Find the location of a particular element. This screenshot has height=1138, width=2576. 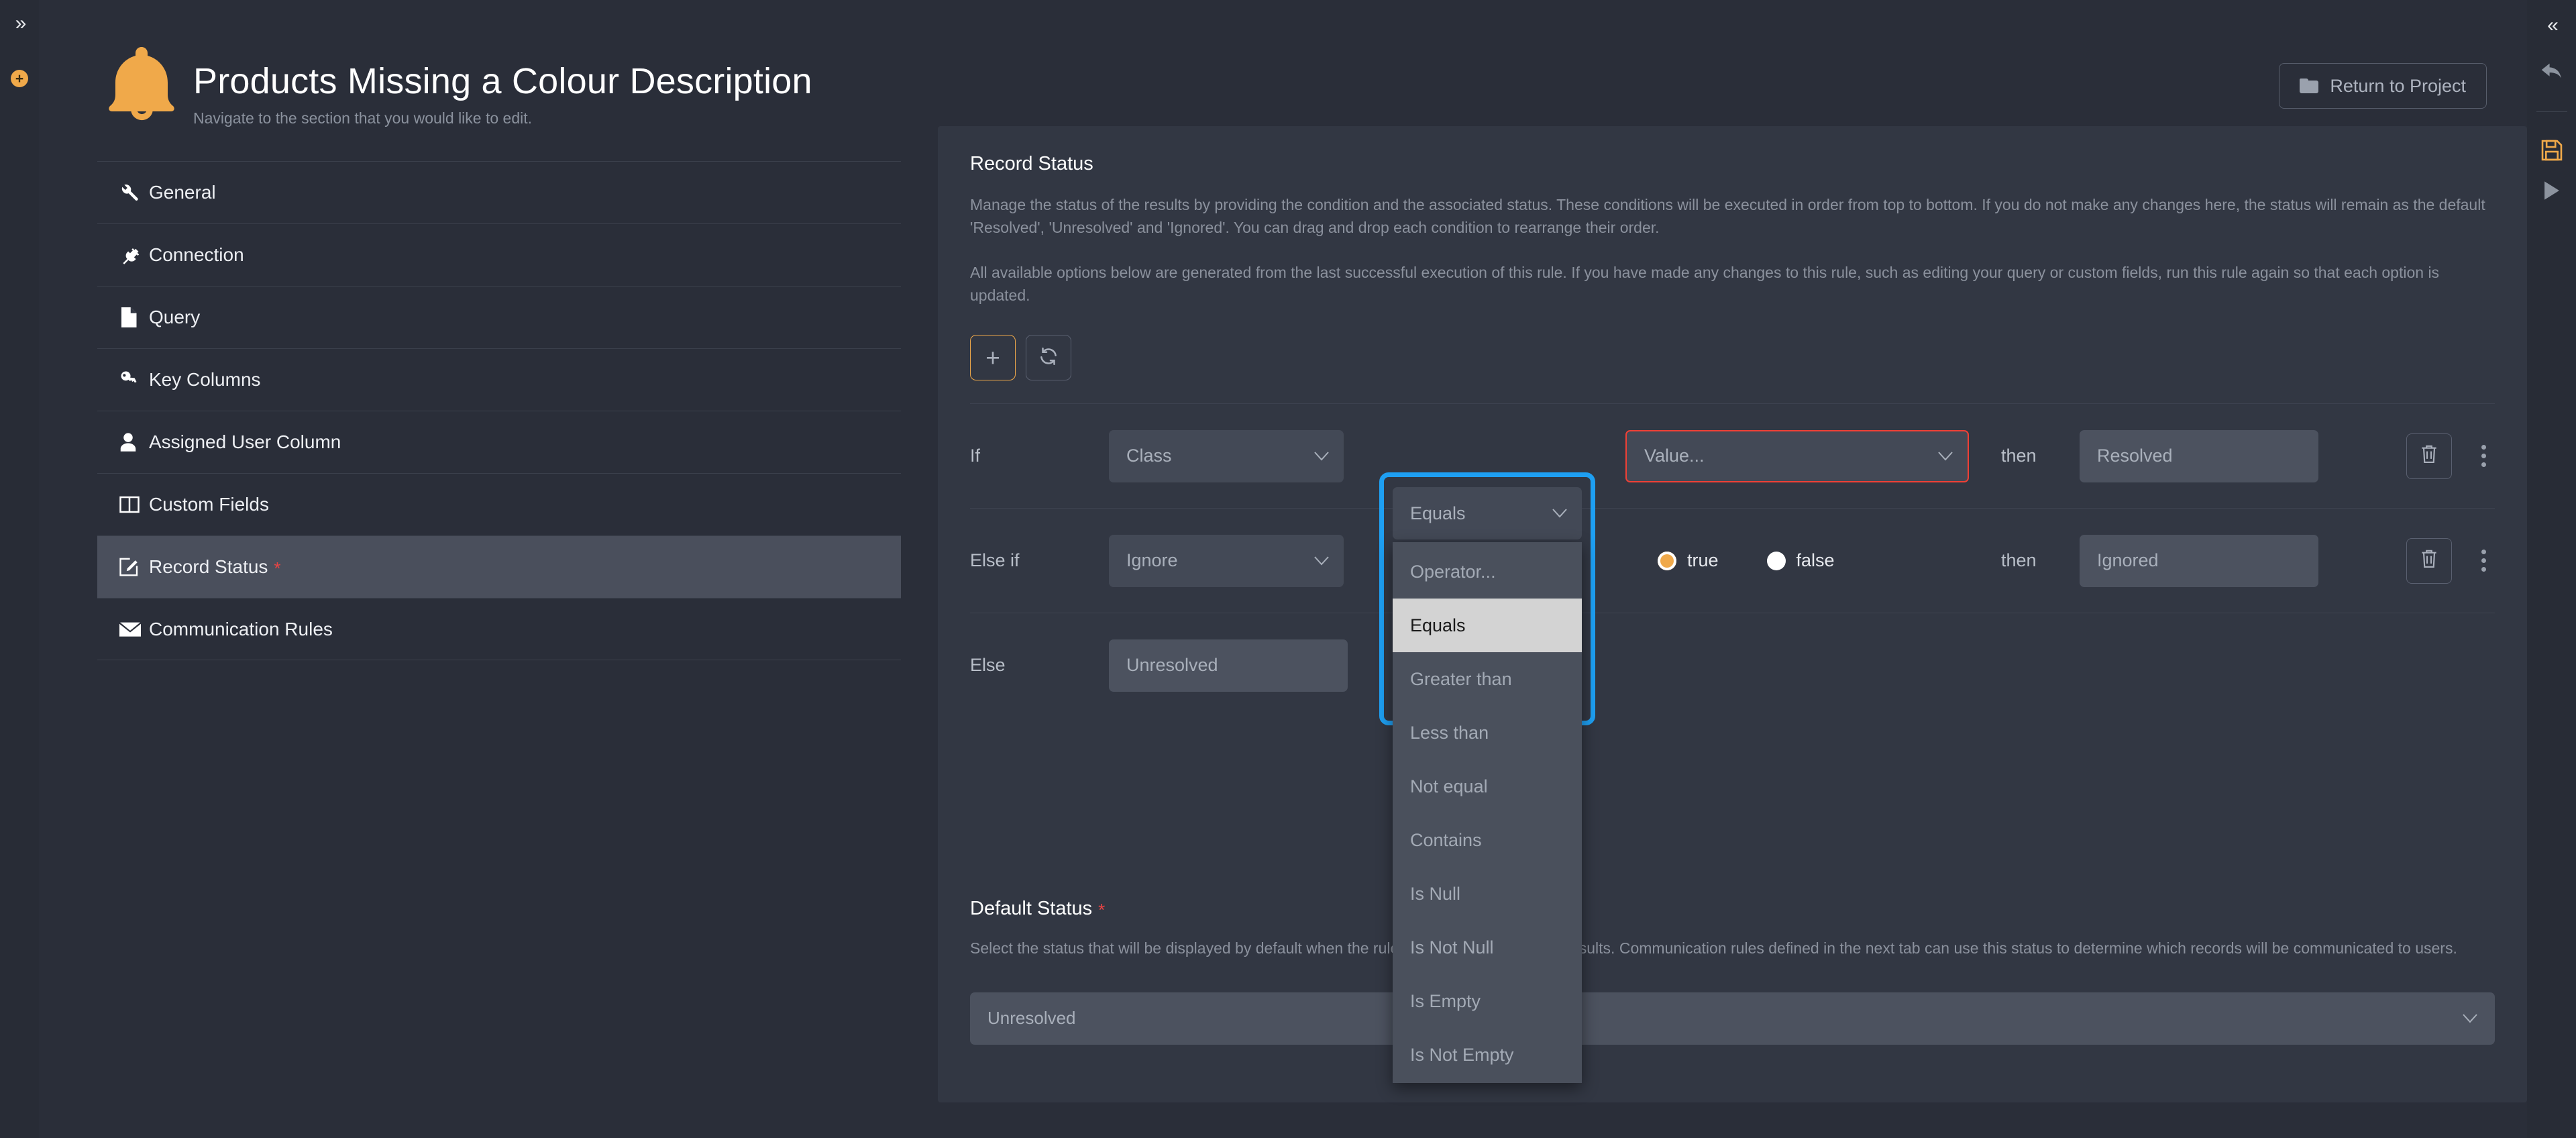

default-status-title-text: Default Status is located at coordinates (1031, 908).